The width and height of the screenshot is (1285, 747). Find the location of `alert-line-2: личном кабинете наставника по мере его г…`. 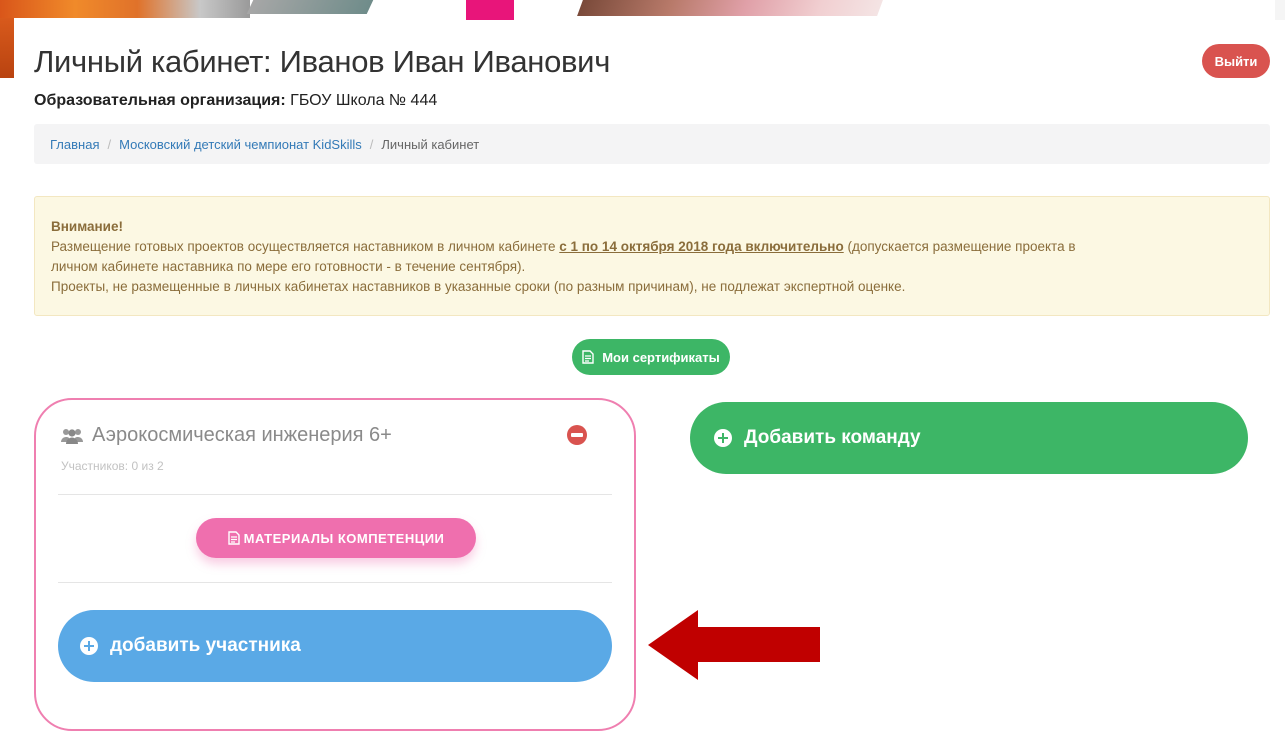

alert-line-2: личном кабинете наставника по мере его г… is located at coordinates (288, 266).